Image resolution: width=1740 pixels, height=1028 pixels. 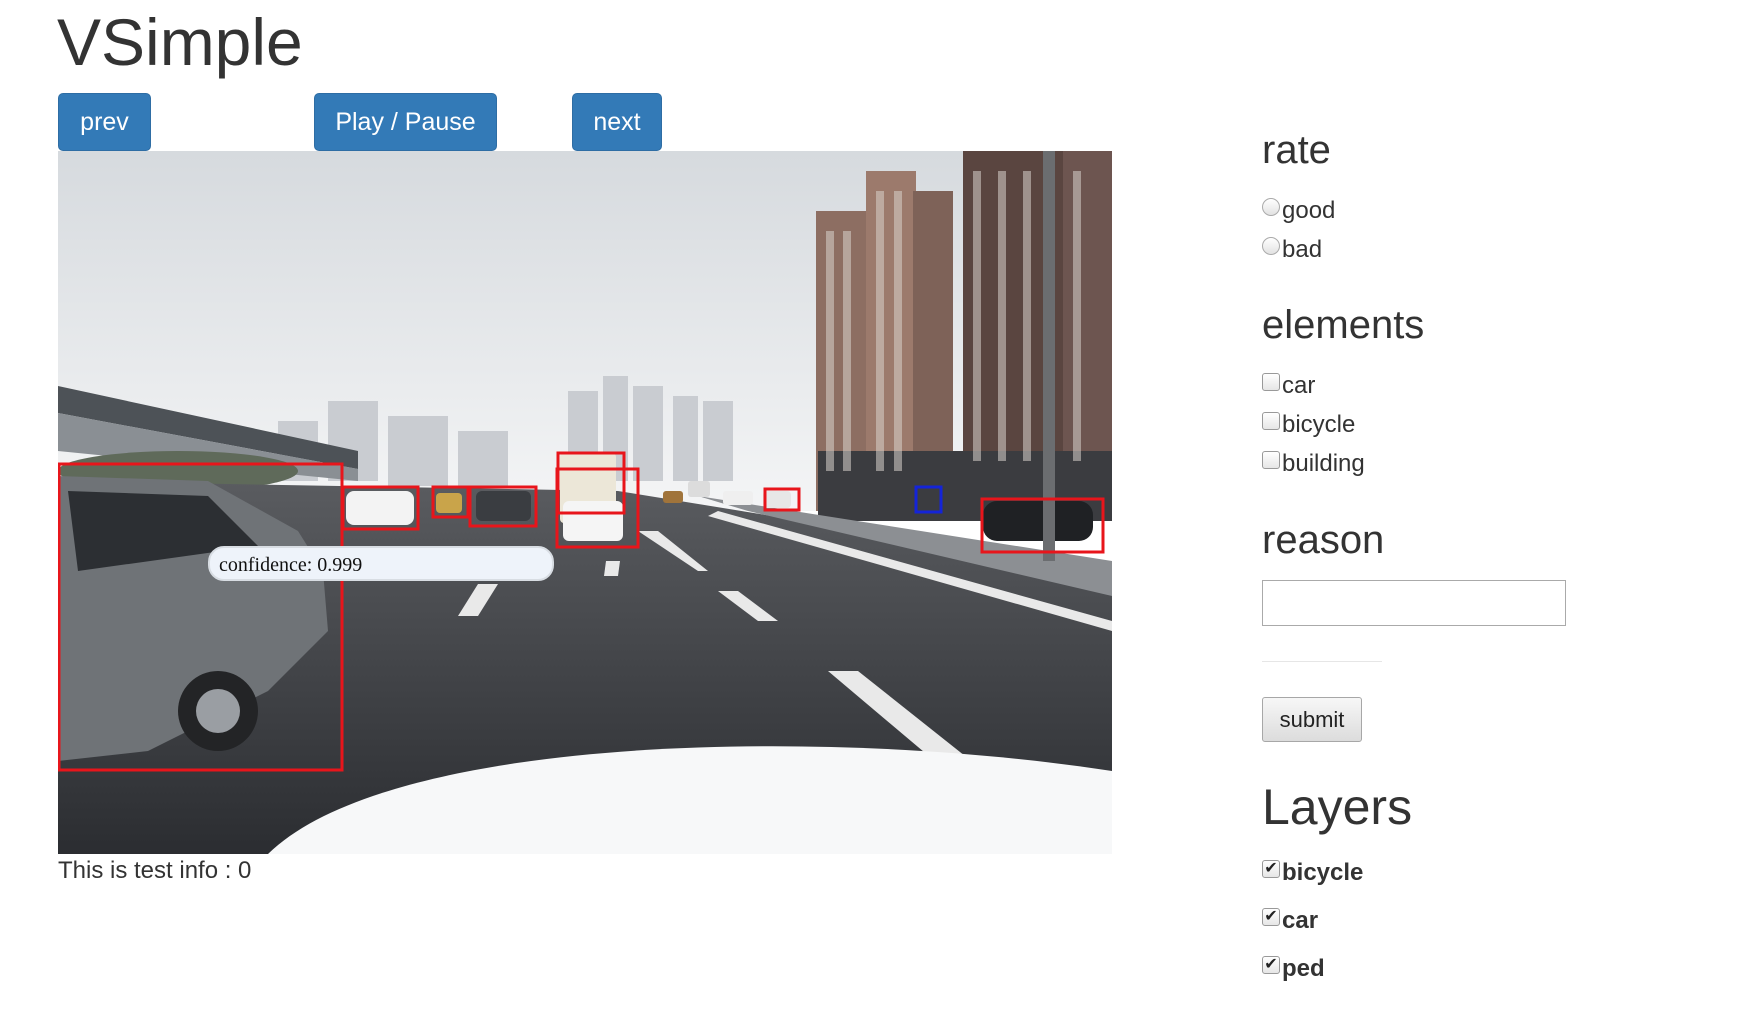 What do you see at coordinates (1303, 968) in the screenshot?
I see `layer-ped-label: ped` at bounding box center [1303, 968].